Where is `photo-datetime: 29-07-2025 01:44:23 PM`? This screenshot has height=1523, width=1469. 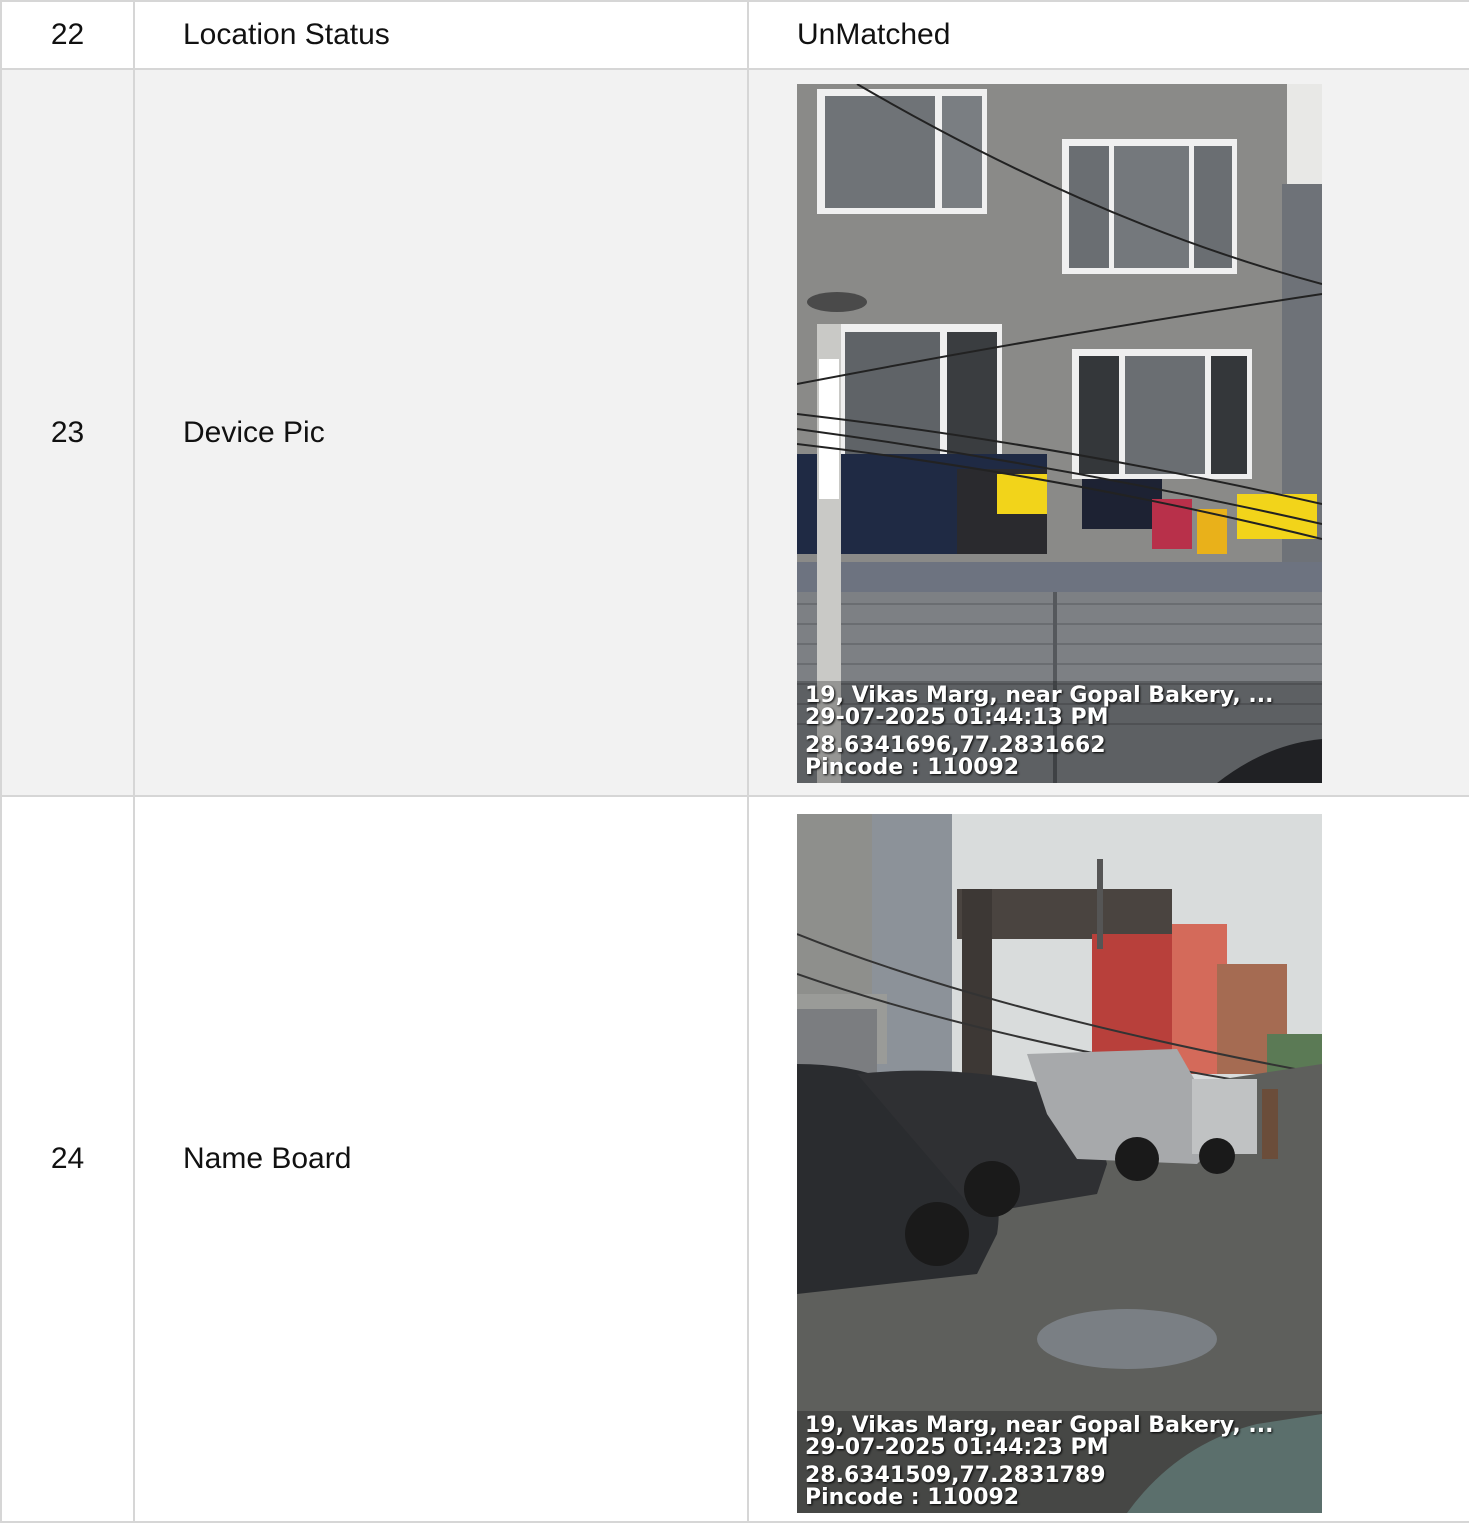 photo-datetime: 29-07-2025 01:44:23 PM is located at coordinates (957, 1447).